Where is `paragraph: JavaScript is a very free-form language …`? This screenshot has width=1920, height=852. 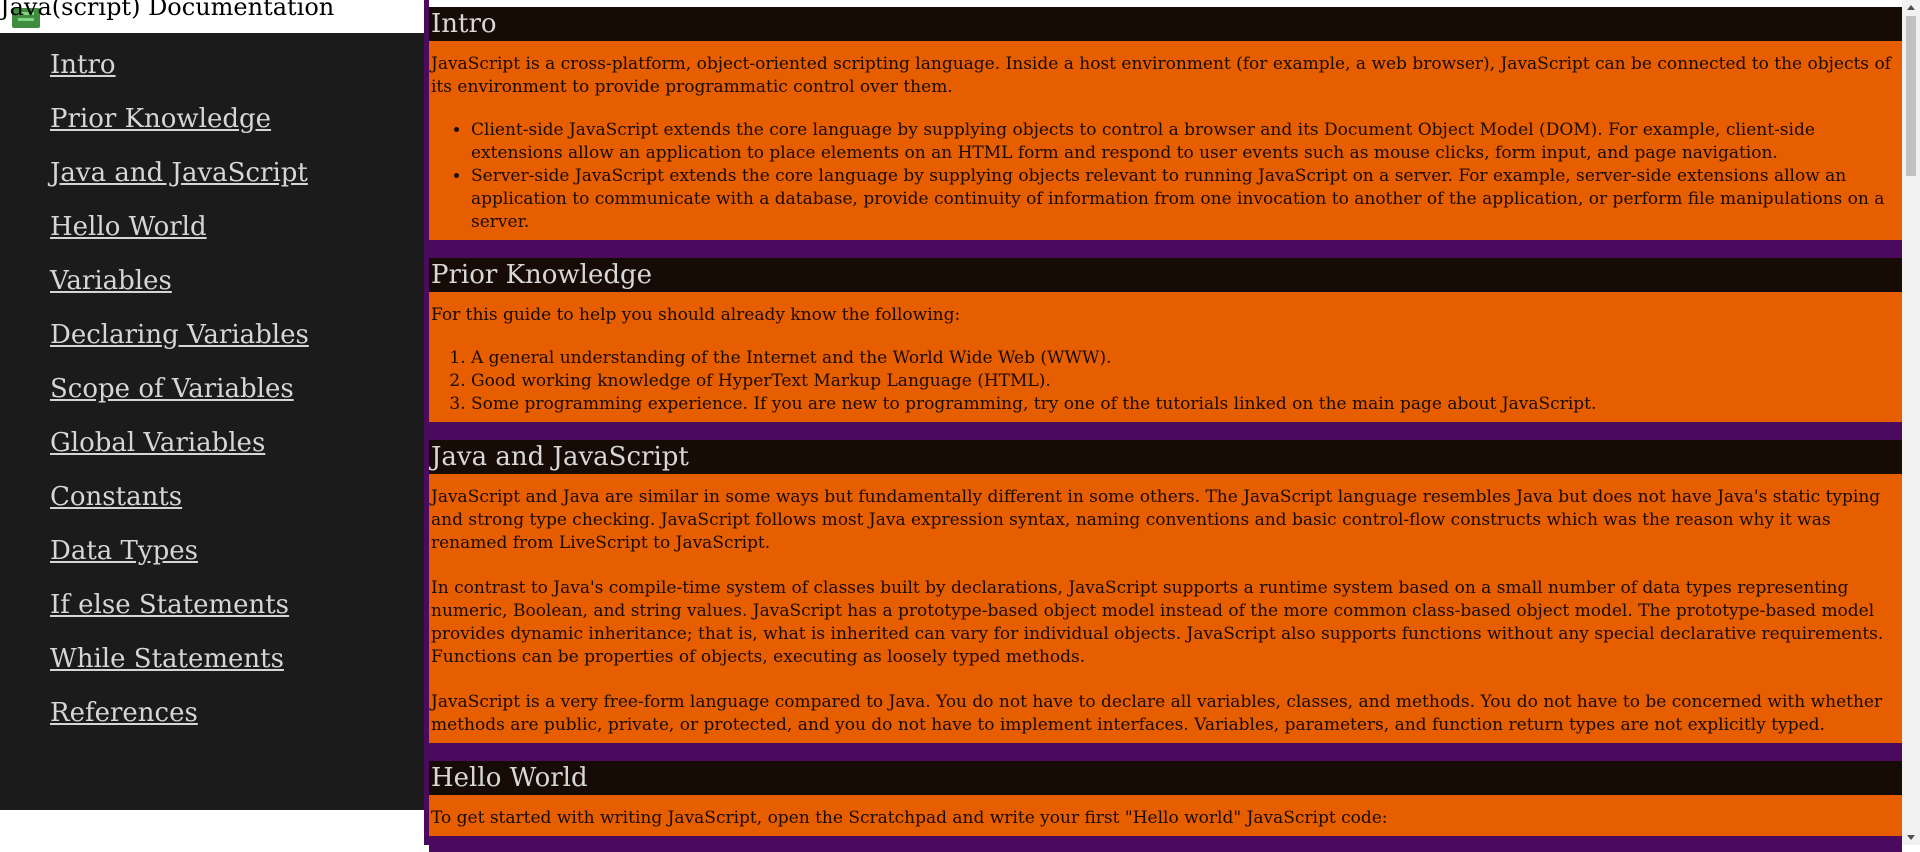
paragraph: JavaScript is a very free-form language … is located at coordinates (1157, 713).